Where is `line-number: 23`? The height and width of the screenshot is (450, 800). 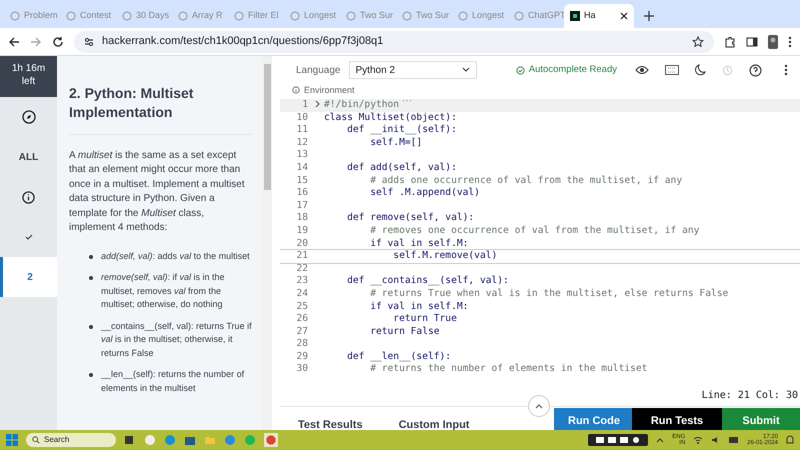 line-number: 23 is located at coordinates (302, 281).